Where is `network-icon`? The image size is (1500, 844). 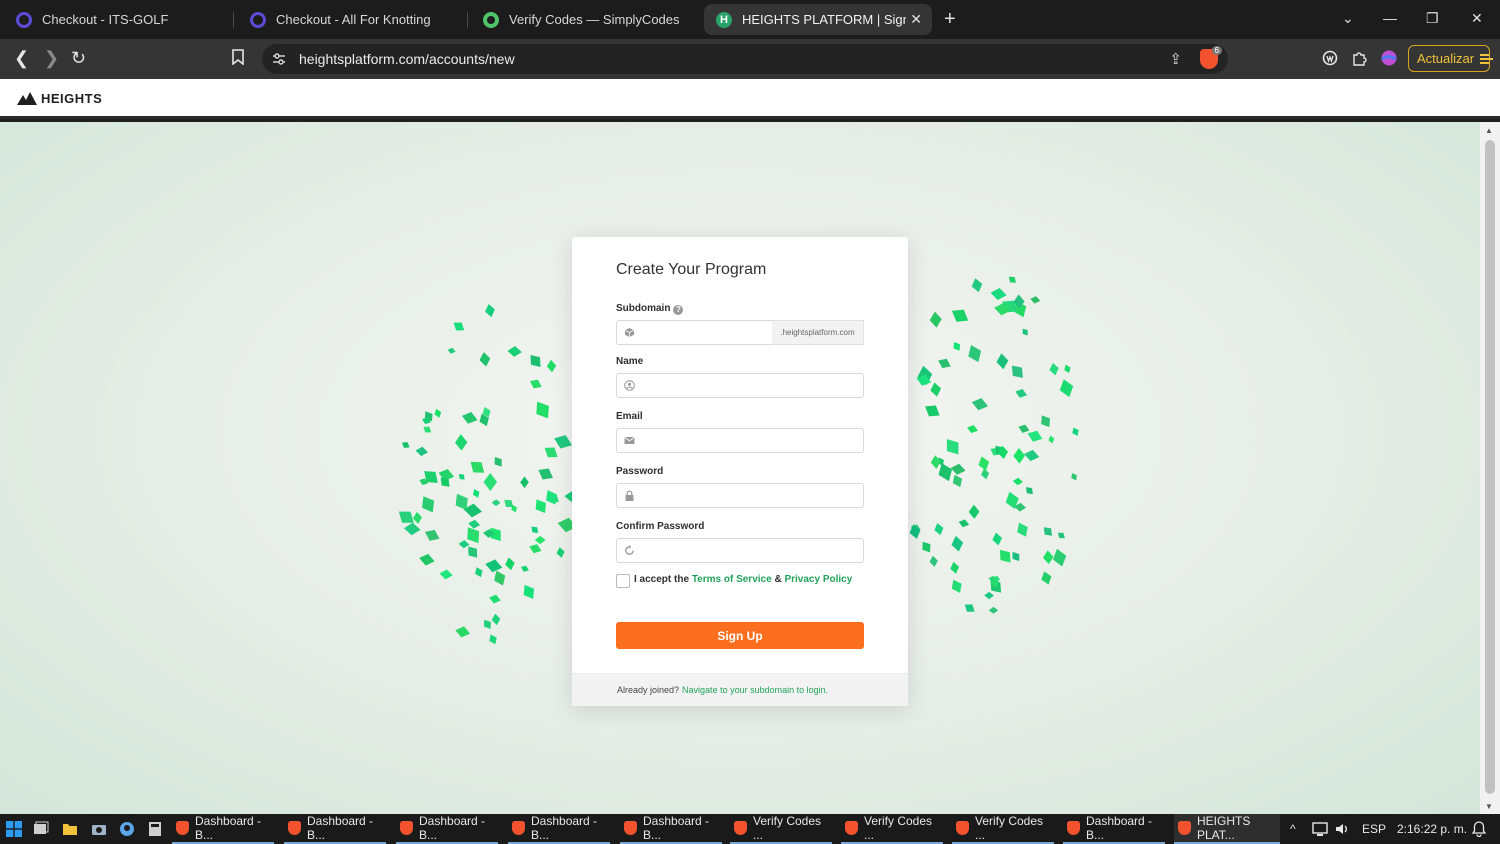 network-icon is located at coordinates (1320, 829).